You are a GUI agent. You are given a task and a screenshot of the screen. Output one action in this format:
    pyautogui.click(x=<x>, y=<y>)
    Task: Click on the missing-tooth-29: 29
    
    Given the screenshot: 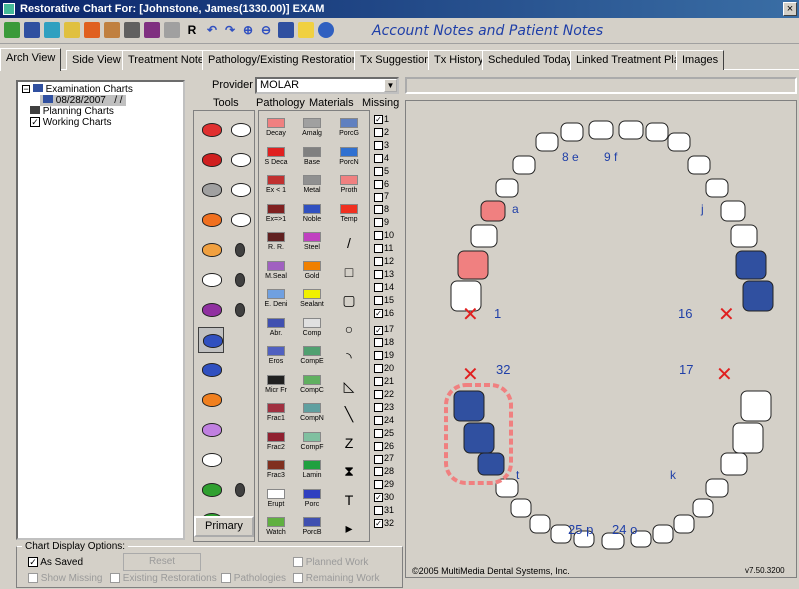 What is the action you would take?
    pyautogui.click(x=384, y=484)
    